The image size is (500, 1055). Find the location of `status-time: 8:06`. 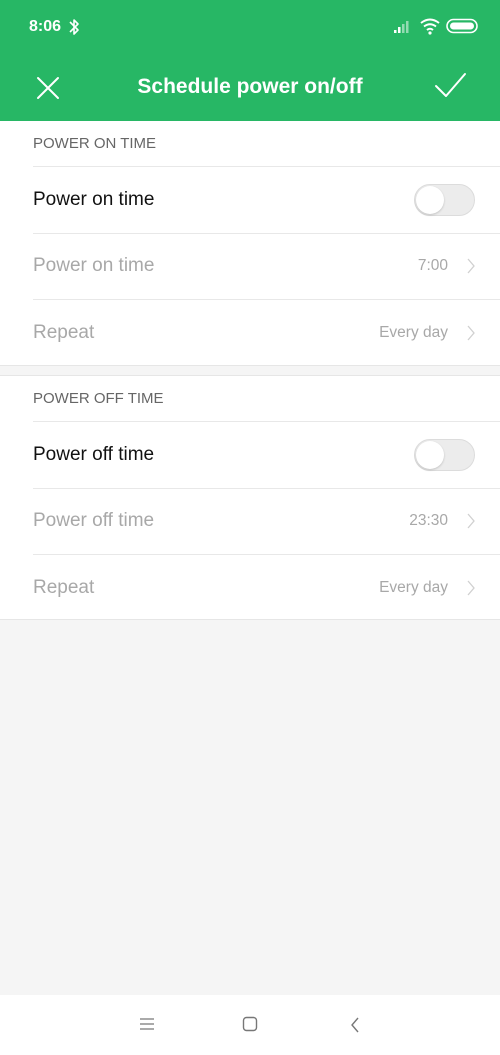

status-time: 8:06 is located at coordinates (45, 26).